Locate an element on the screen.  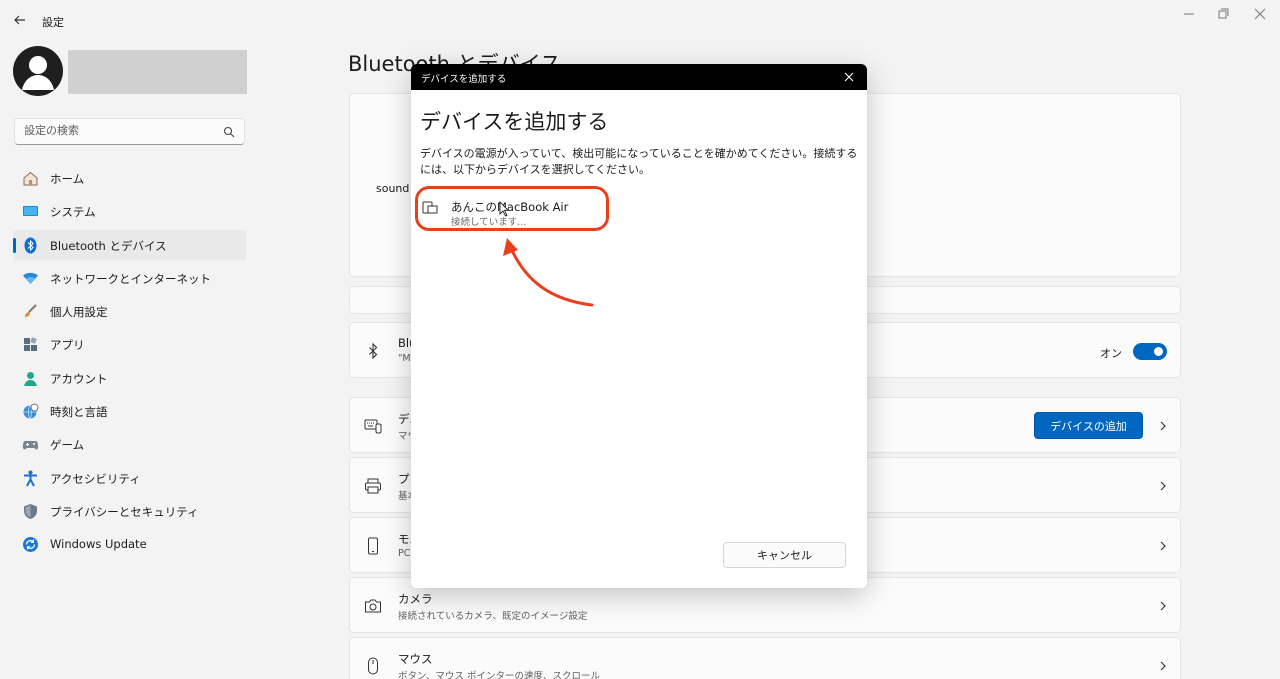
update-icon is located at coordinates (30, 545).